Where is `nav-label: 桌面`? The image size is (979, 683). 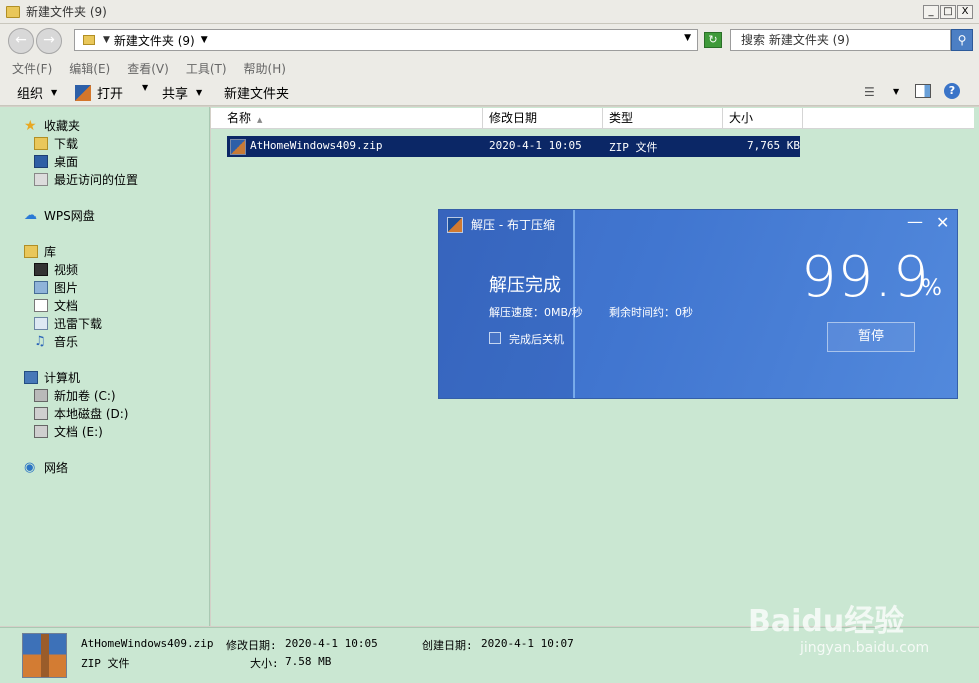
nav-label: 桌面 is located at coordinates (66, 162).